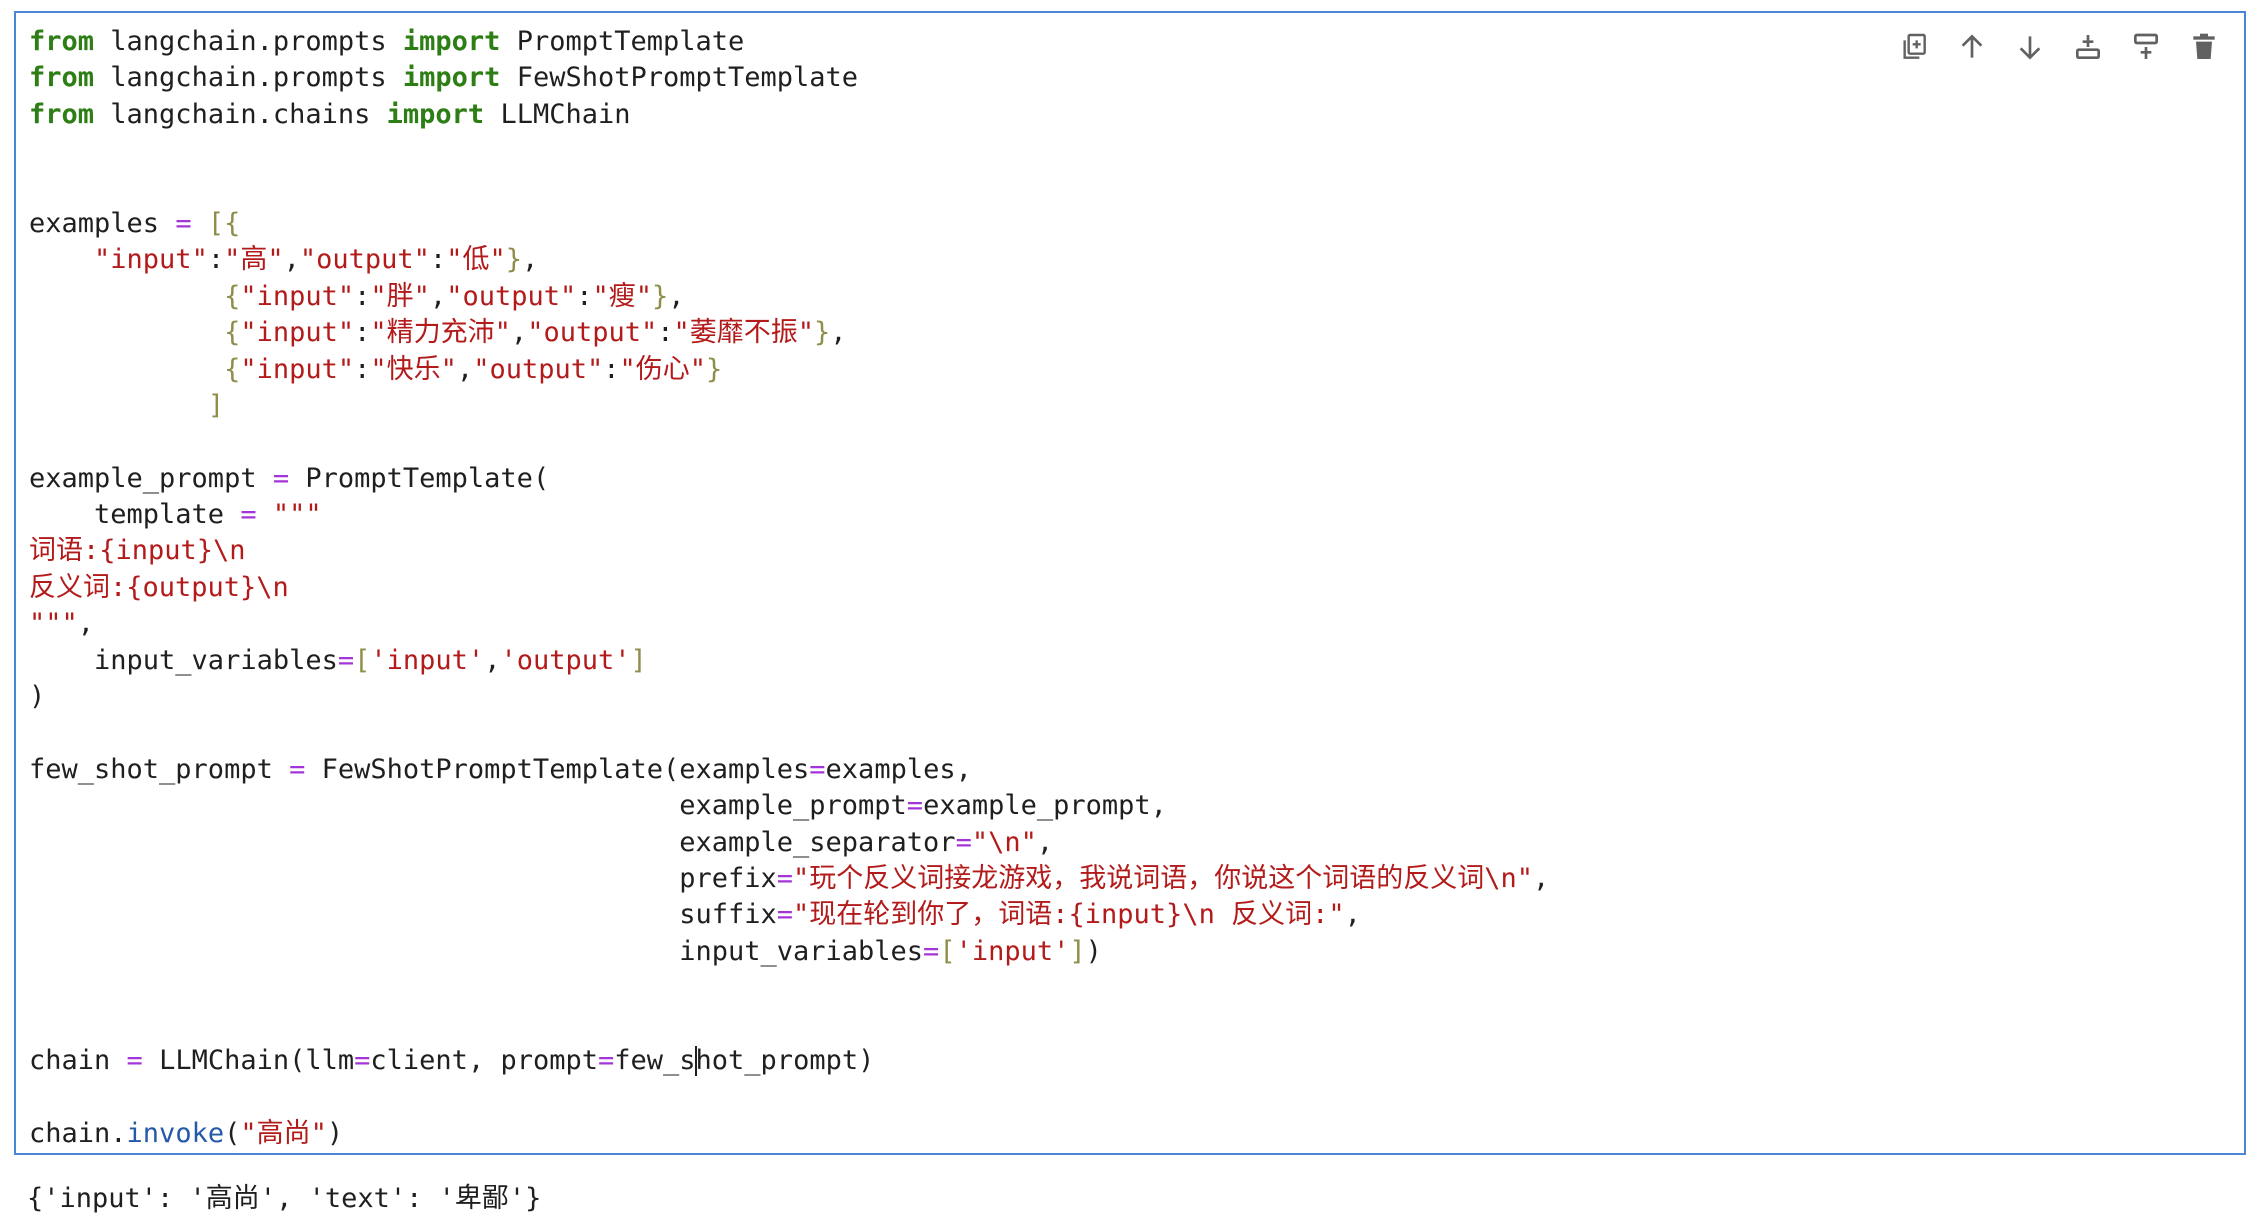 Image resolution: width=2254 pixels, height=1226 pixels. Describe the element at coordinates (785, 1060) in the screenshot. I see `code-token: hot_prompt)` at that location.